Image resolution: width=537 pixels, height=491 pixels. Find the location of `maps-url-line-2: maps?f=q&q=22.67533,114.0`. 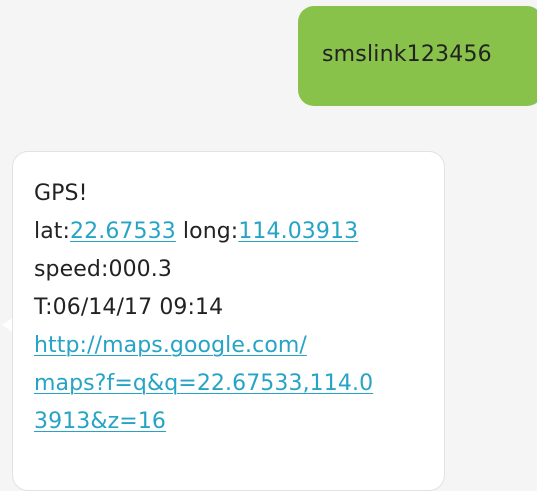

maps-url-line-2: maps?f=q&q=22.67533,114.0 is located at coordinates (203, 384).